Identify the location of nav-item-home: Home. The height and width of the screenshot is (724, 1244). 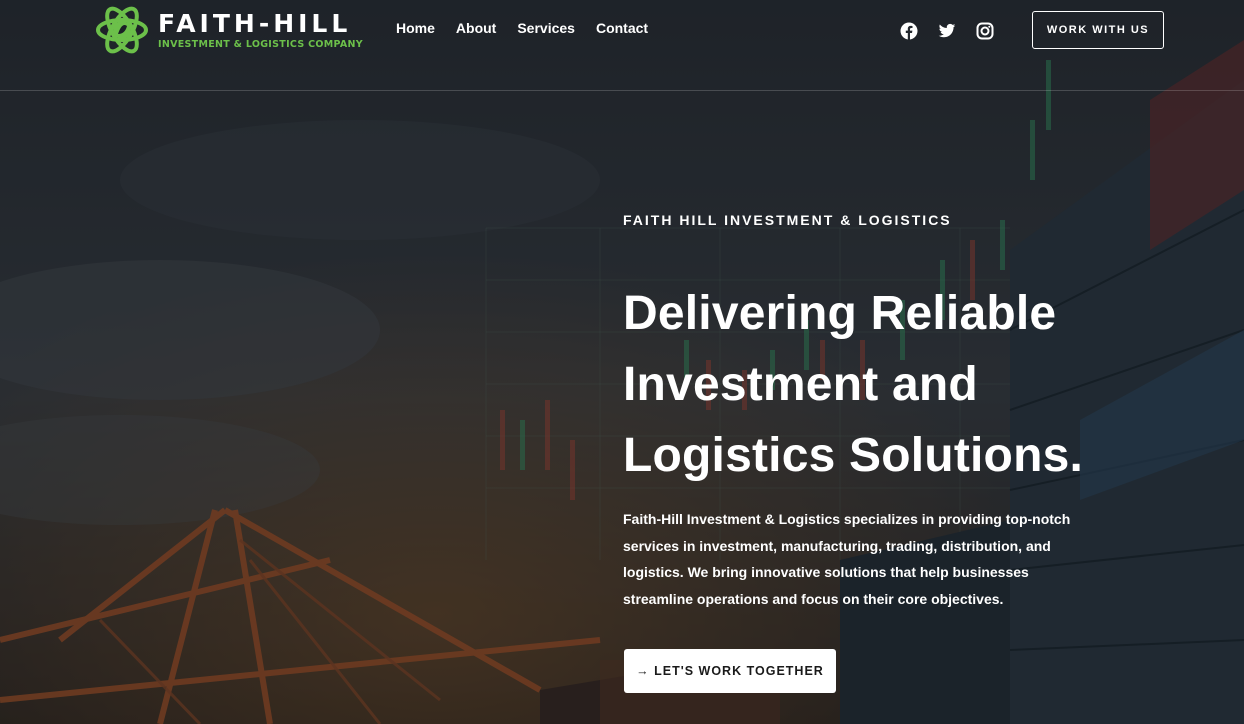
(415, 28).